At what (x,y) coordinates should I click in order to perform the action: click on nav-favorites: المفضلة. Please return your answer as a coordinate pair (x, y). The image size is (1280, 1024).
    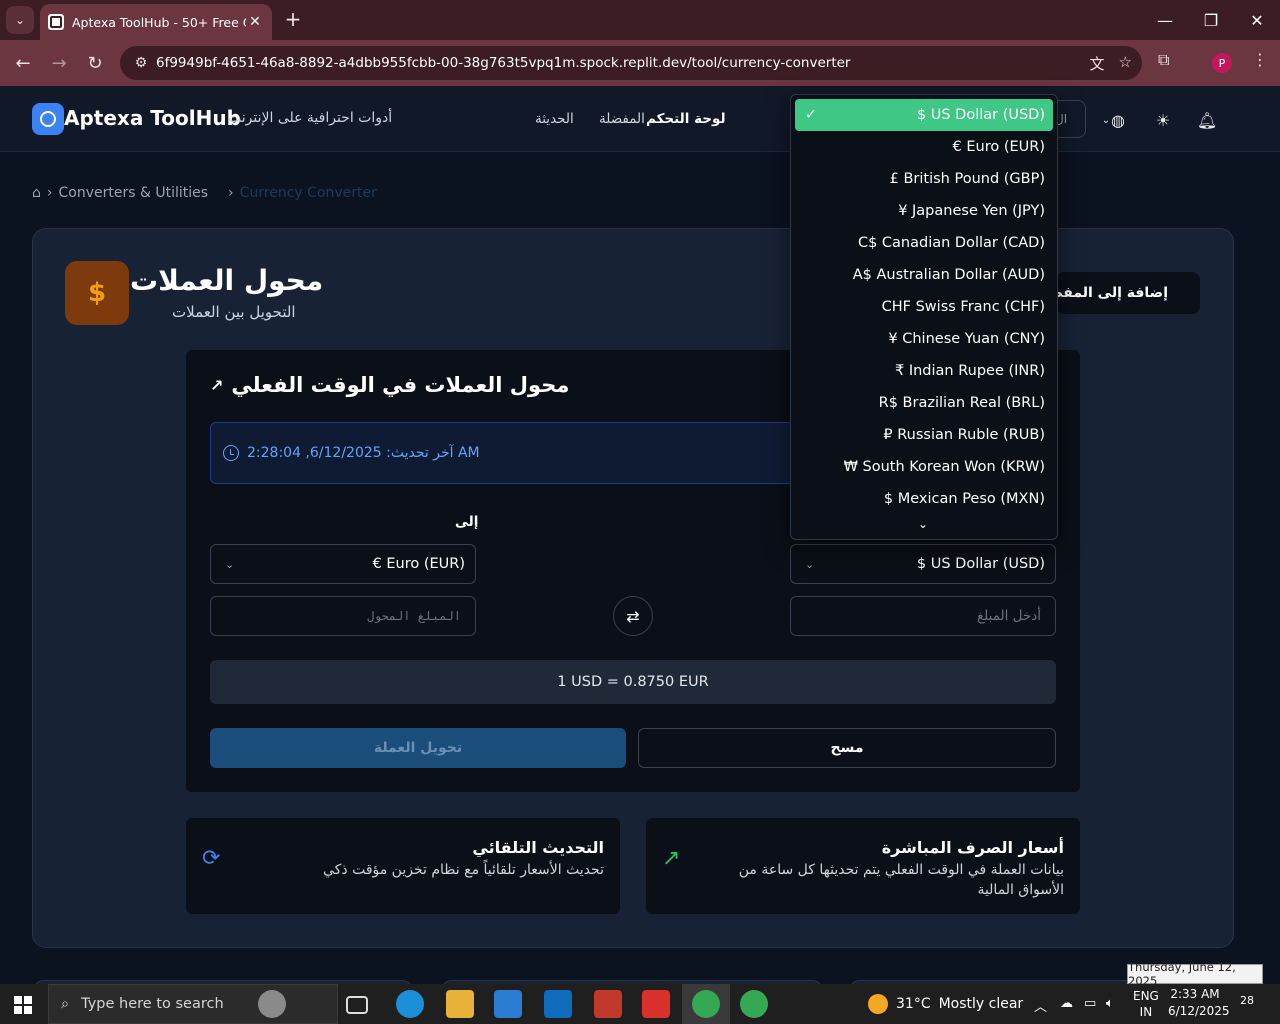
    Looking at the image, I should click on (622, 119).